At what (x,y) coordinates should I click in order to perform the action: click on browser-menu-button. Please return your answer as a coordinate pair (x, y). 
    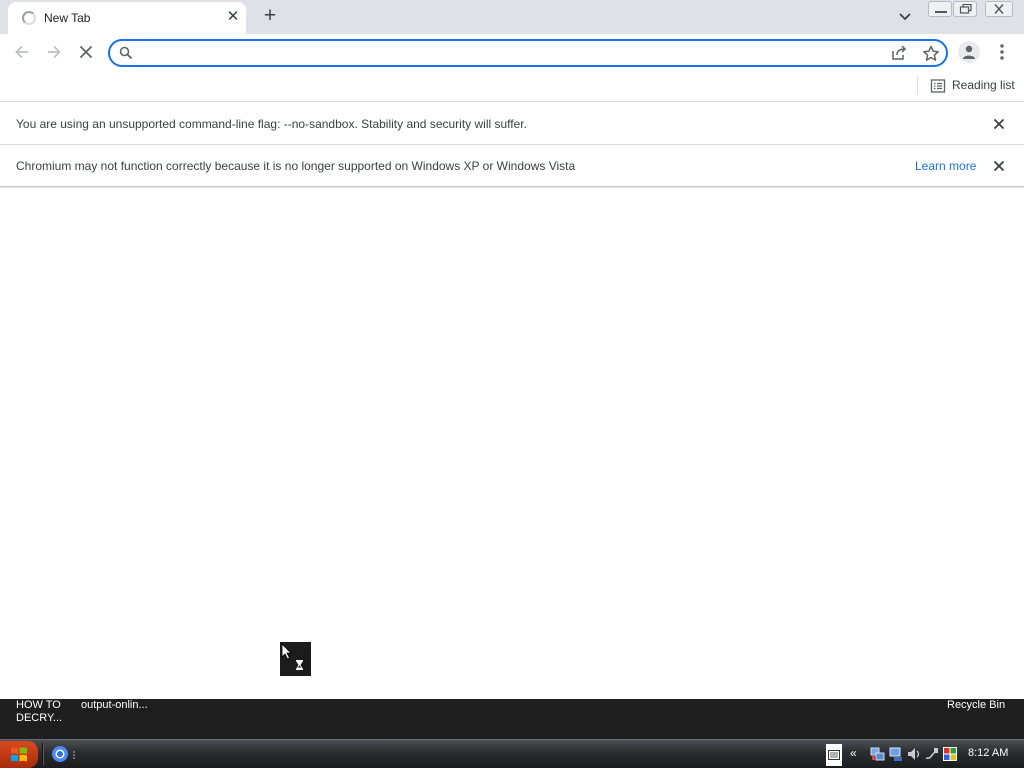
    Looking at the image, I should click on (1002, 52).